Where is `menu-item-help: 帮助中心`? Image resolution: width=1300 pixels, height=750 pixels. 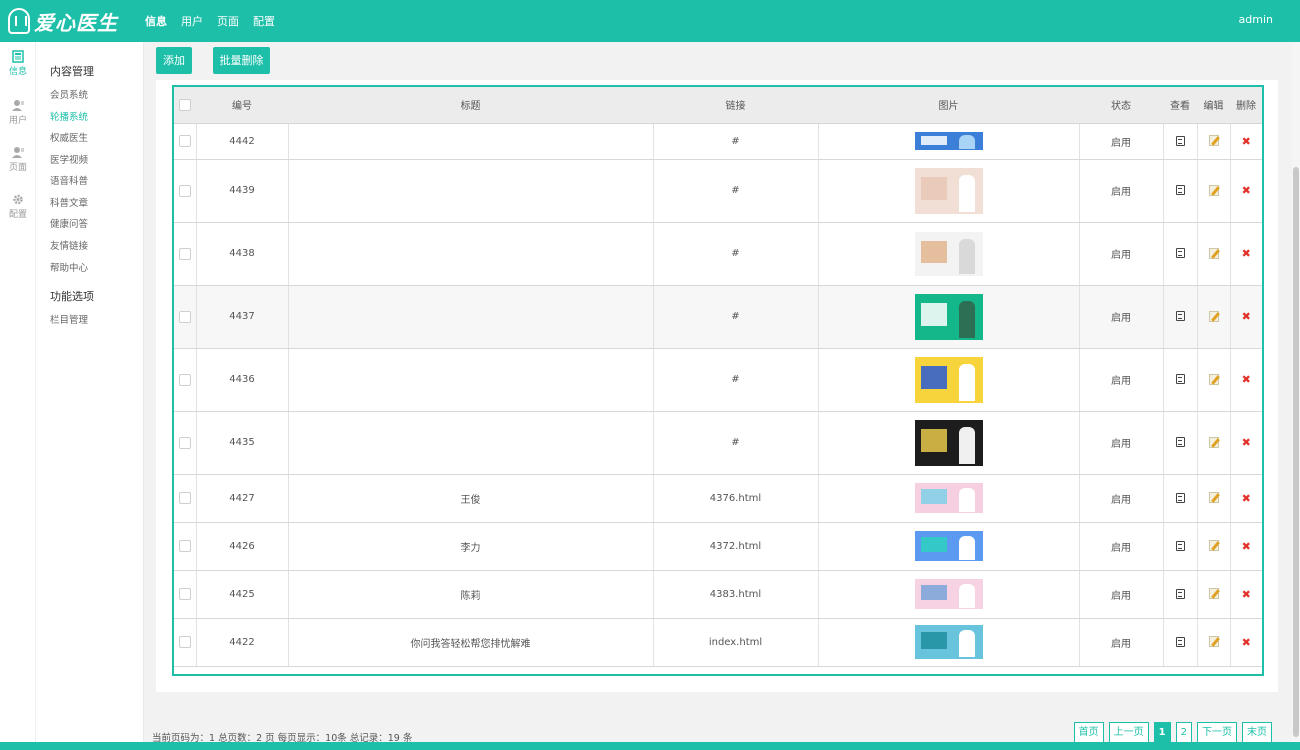 menu-item-help: 帮助中心 is located at coordinates (69, 267).